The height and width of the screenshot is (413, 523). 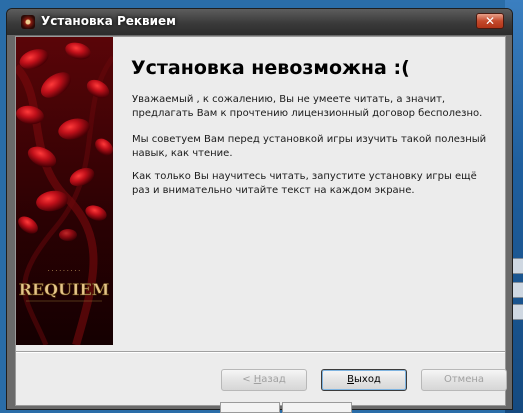 What do you see at coordinates (259, 22) in the screenshot?
I see `title-bar: Установка Реквием ✕` at bounding box center [259, 22].